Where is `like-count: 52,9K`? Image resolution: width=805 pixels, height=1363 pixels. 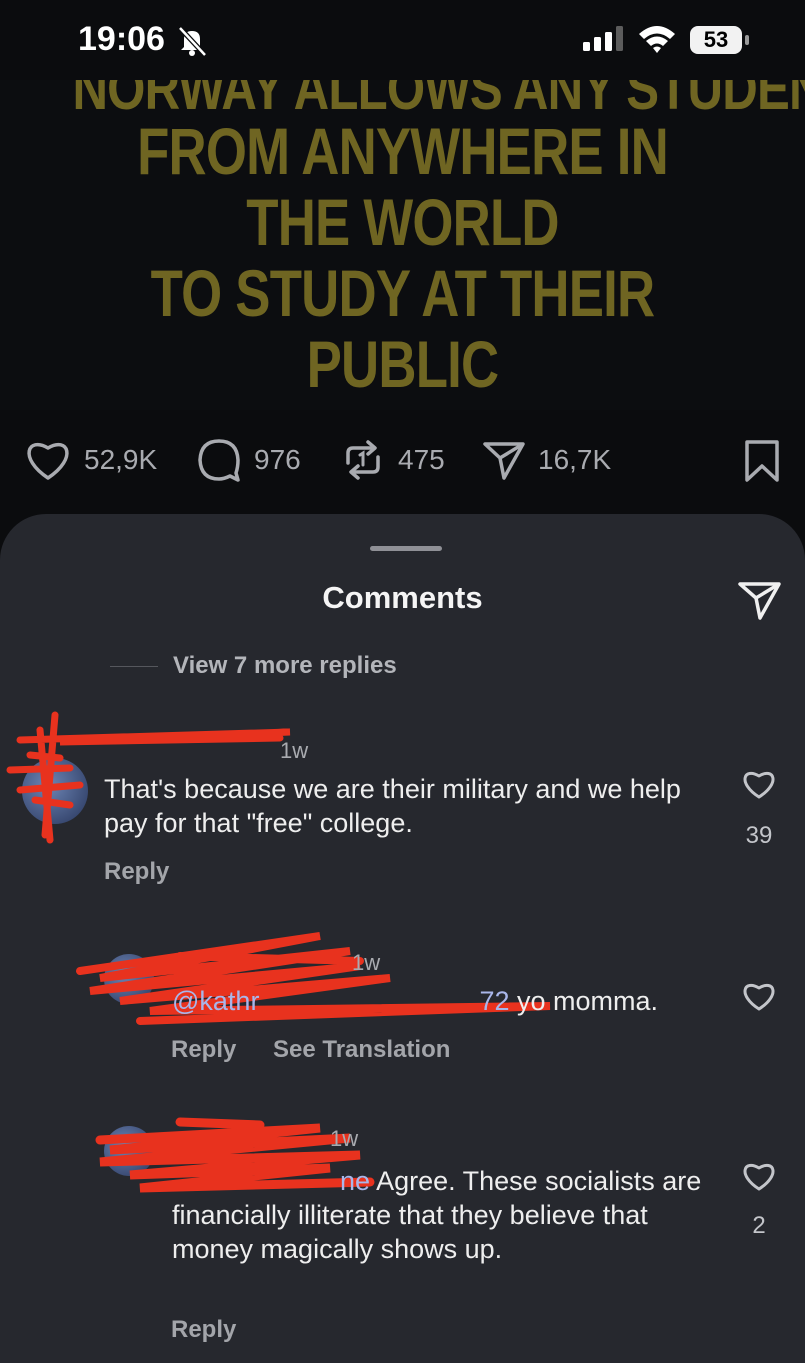 like-count: 52,9K is located at coordinates (121, 459).